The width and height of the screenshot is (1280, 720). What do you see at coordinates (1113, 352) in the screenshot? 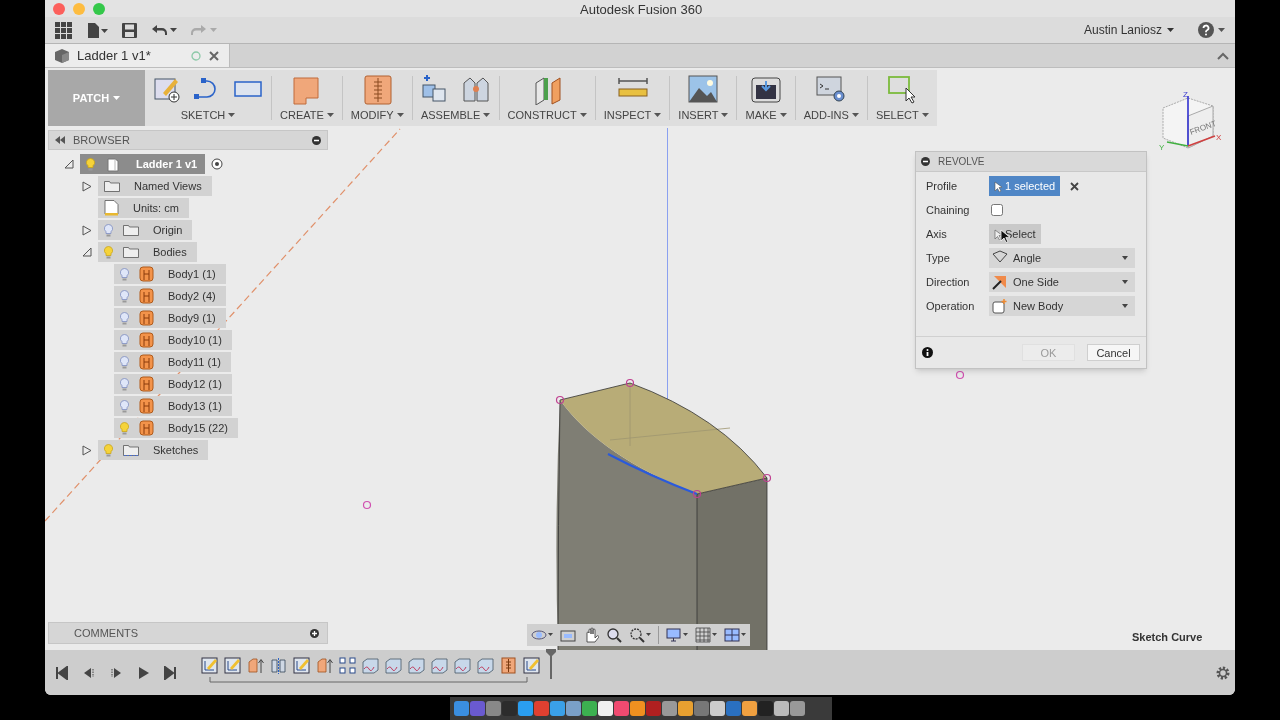
I see `dialog-button: Cancel` at bounding box center [1113, 352].